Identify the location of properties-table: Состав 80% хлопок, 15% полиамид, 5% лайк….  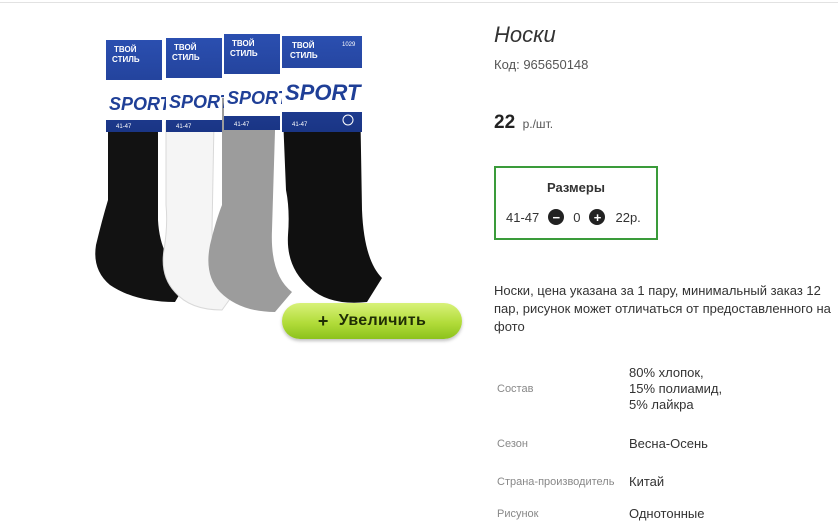
(611, 441).